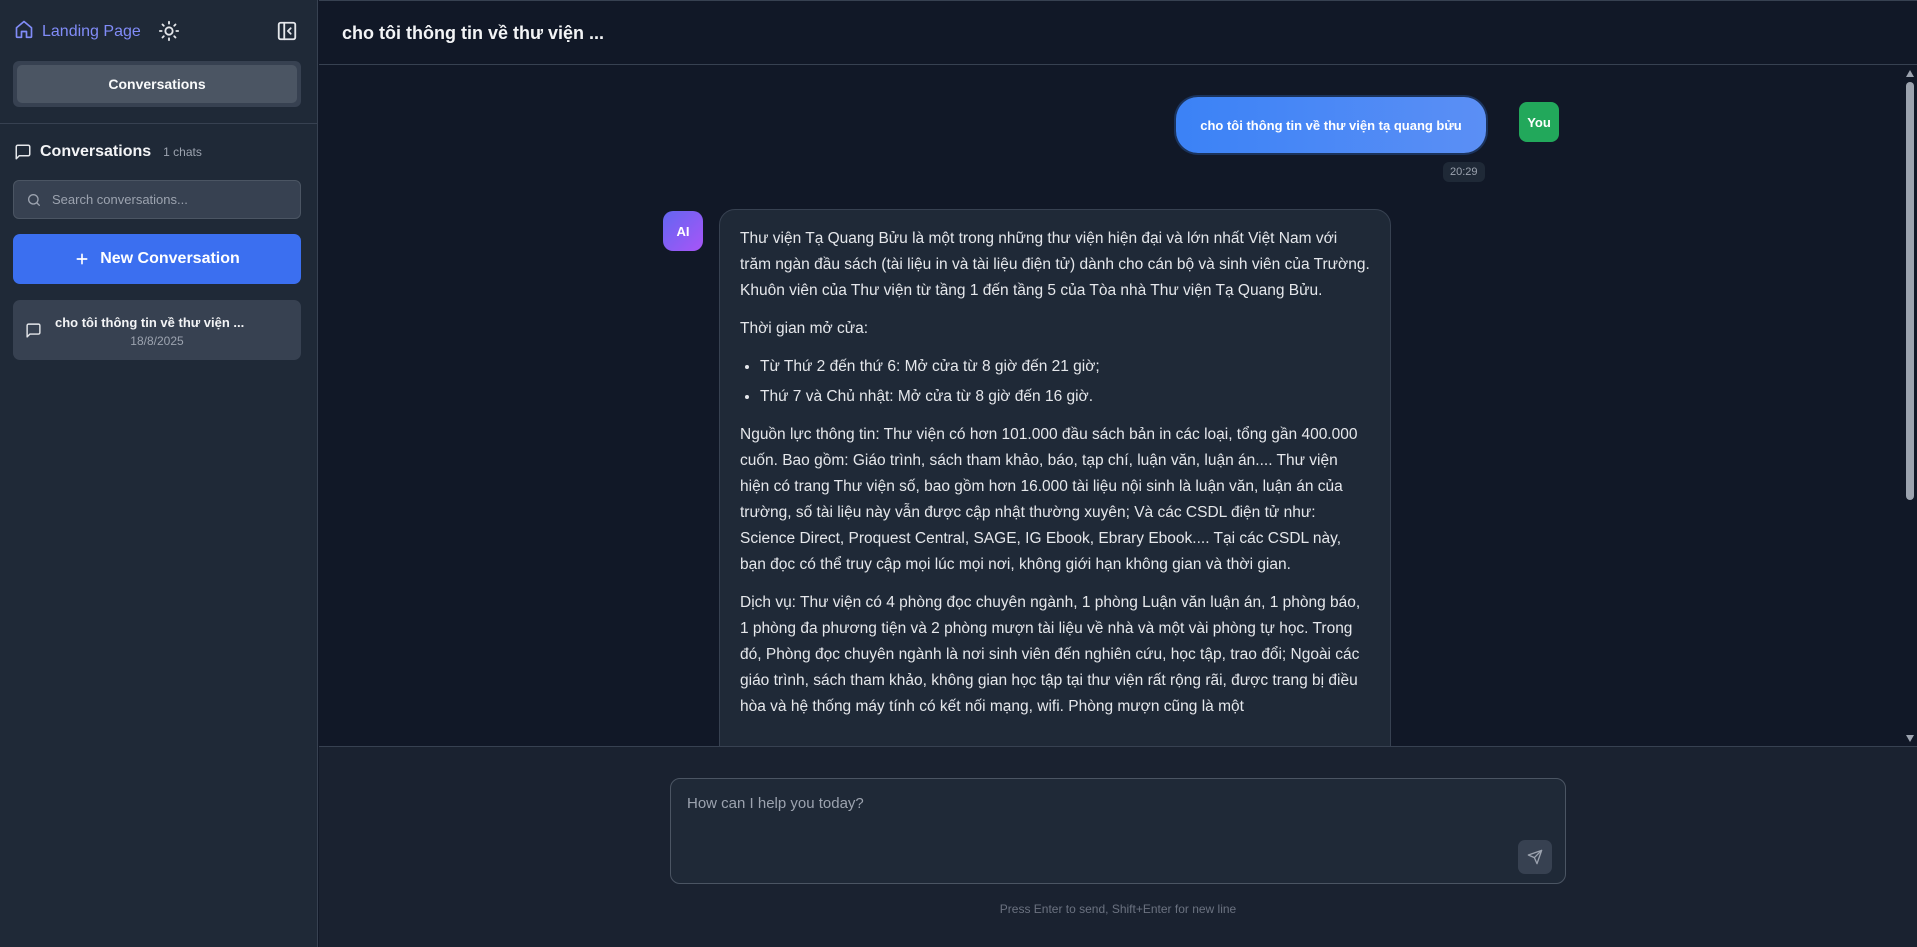 This screenshot has height=947, width=1917. What do you see at coordinates (1539, 122) in the screenshot?
I see `user-avatar: You` at bounding box center [1539, 122].